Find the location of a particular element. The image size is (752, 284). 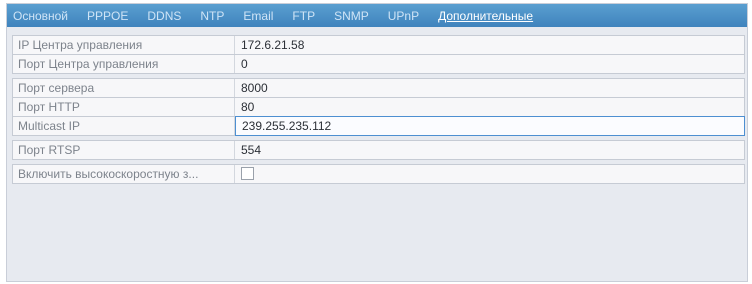

rtsp-port-label: Порт RTSP is located at coordinates (124, 150).